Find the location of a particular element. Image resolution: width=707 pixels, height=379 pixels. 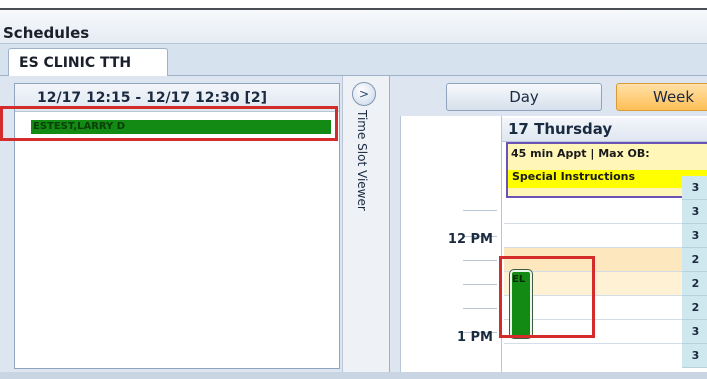

tab-es-clinic-tth: ES CLINIC TTH is located at coordinates (88, 62).